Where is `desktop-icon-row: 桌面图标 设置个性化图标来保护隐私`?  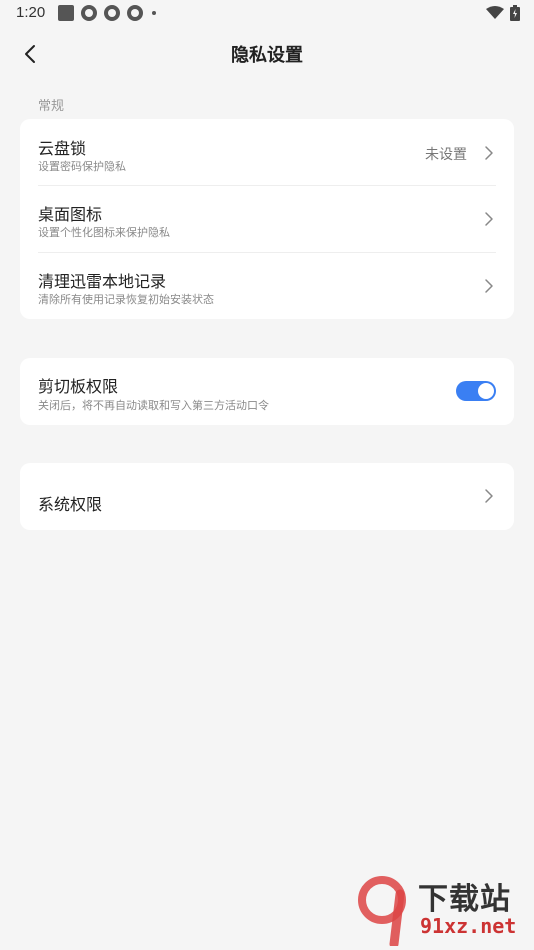
desktop-icon-row: 桌面图标 设置个性化图标来保护隐私 is located at coordinates (267, 219).